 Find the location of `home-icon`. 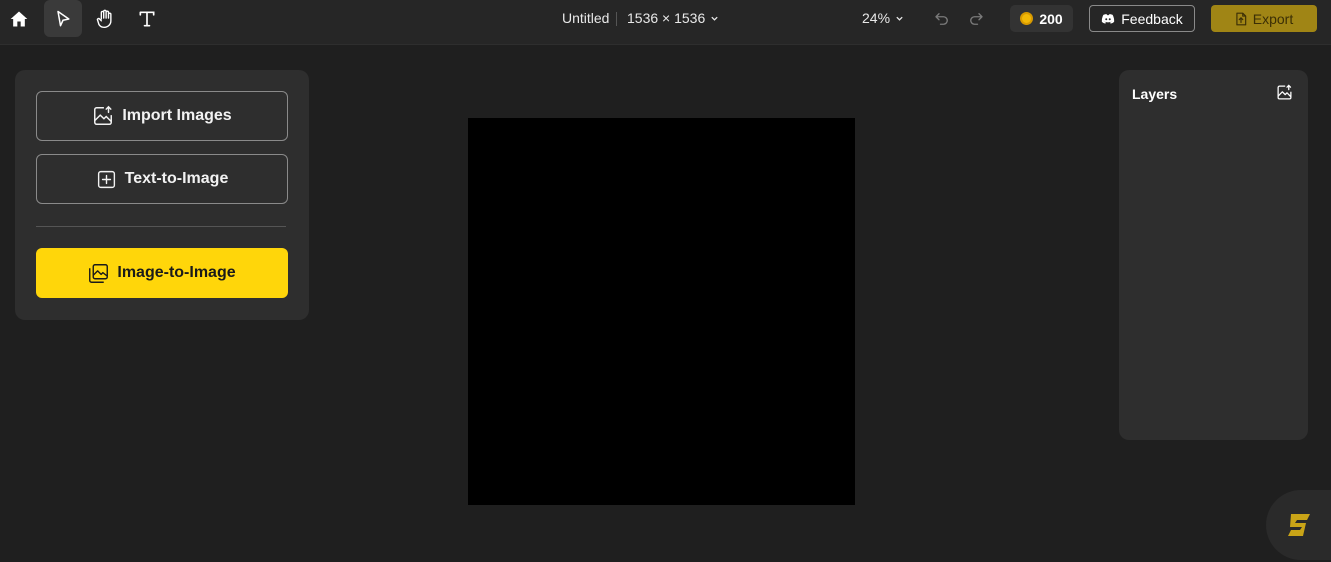

home-icon is located at coordinates (19, 18).